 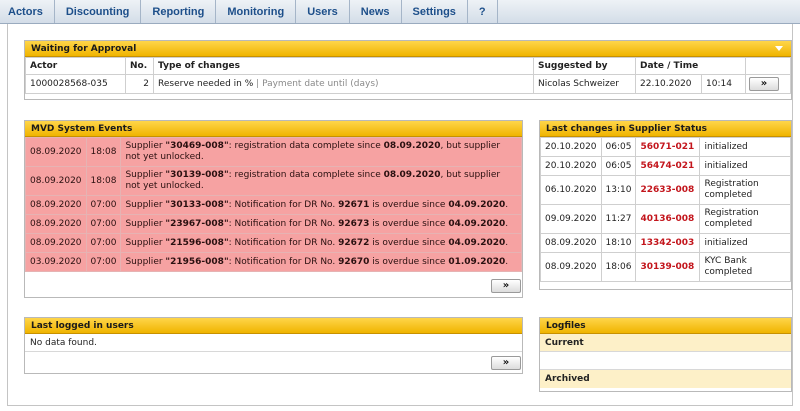 What do you see at coordinates (98, 11) in the screenshot?
I see `nav-discounting: Discounting` at bounding box center [98, 11].